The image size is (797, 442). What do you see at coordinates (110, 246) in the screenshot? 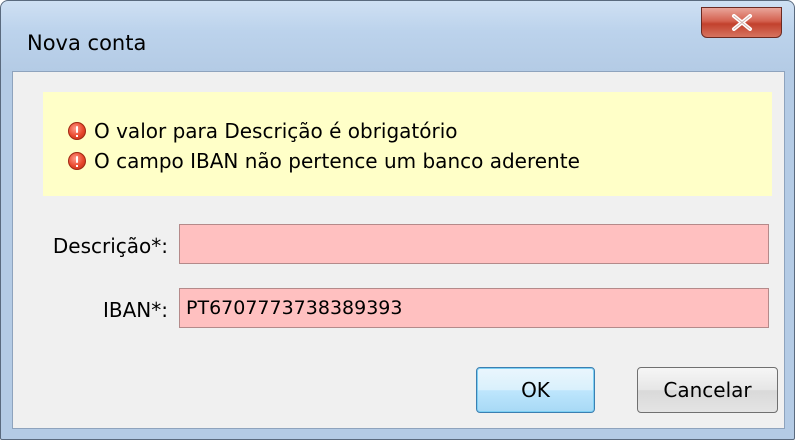
I see `descricao-label: Descrição*:` at bounding box center [110, 246].